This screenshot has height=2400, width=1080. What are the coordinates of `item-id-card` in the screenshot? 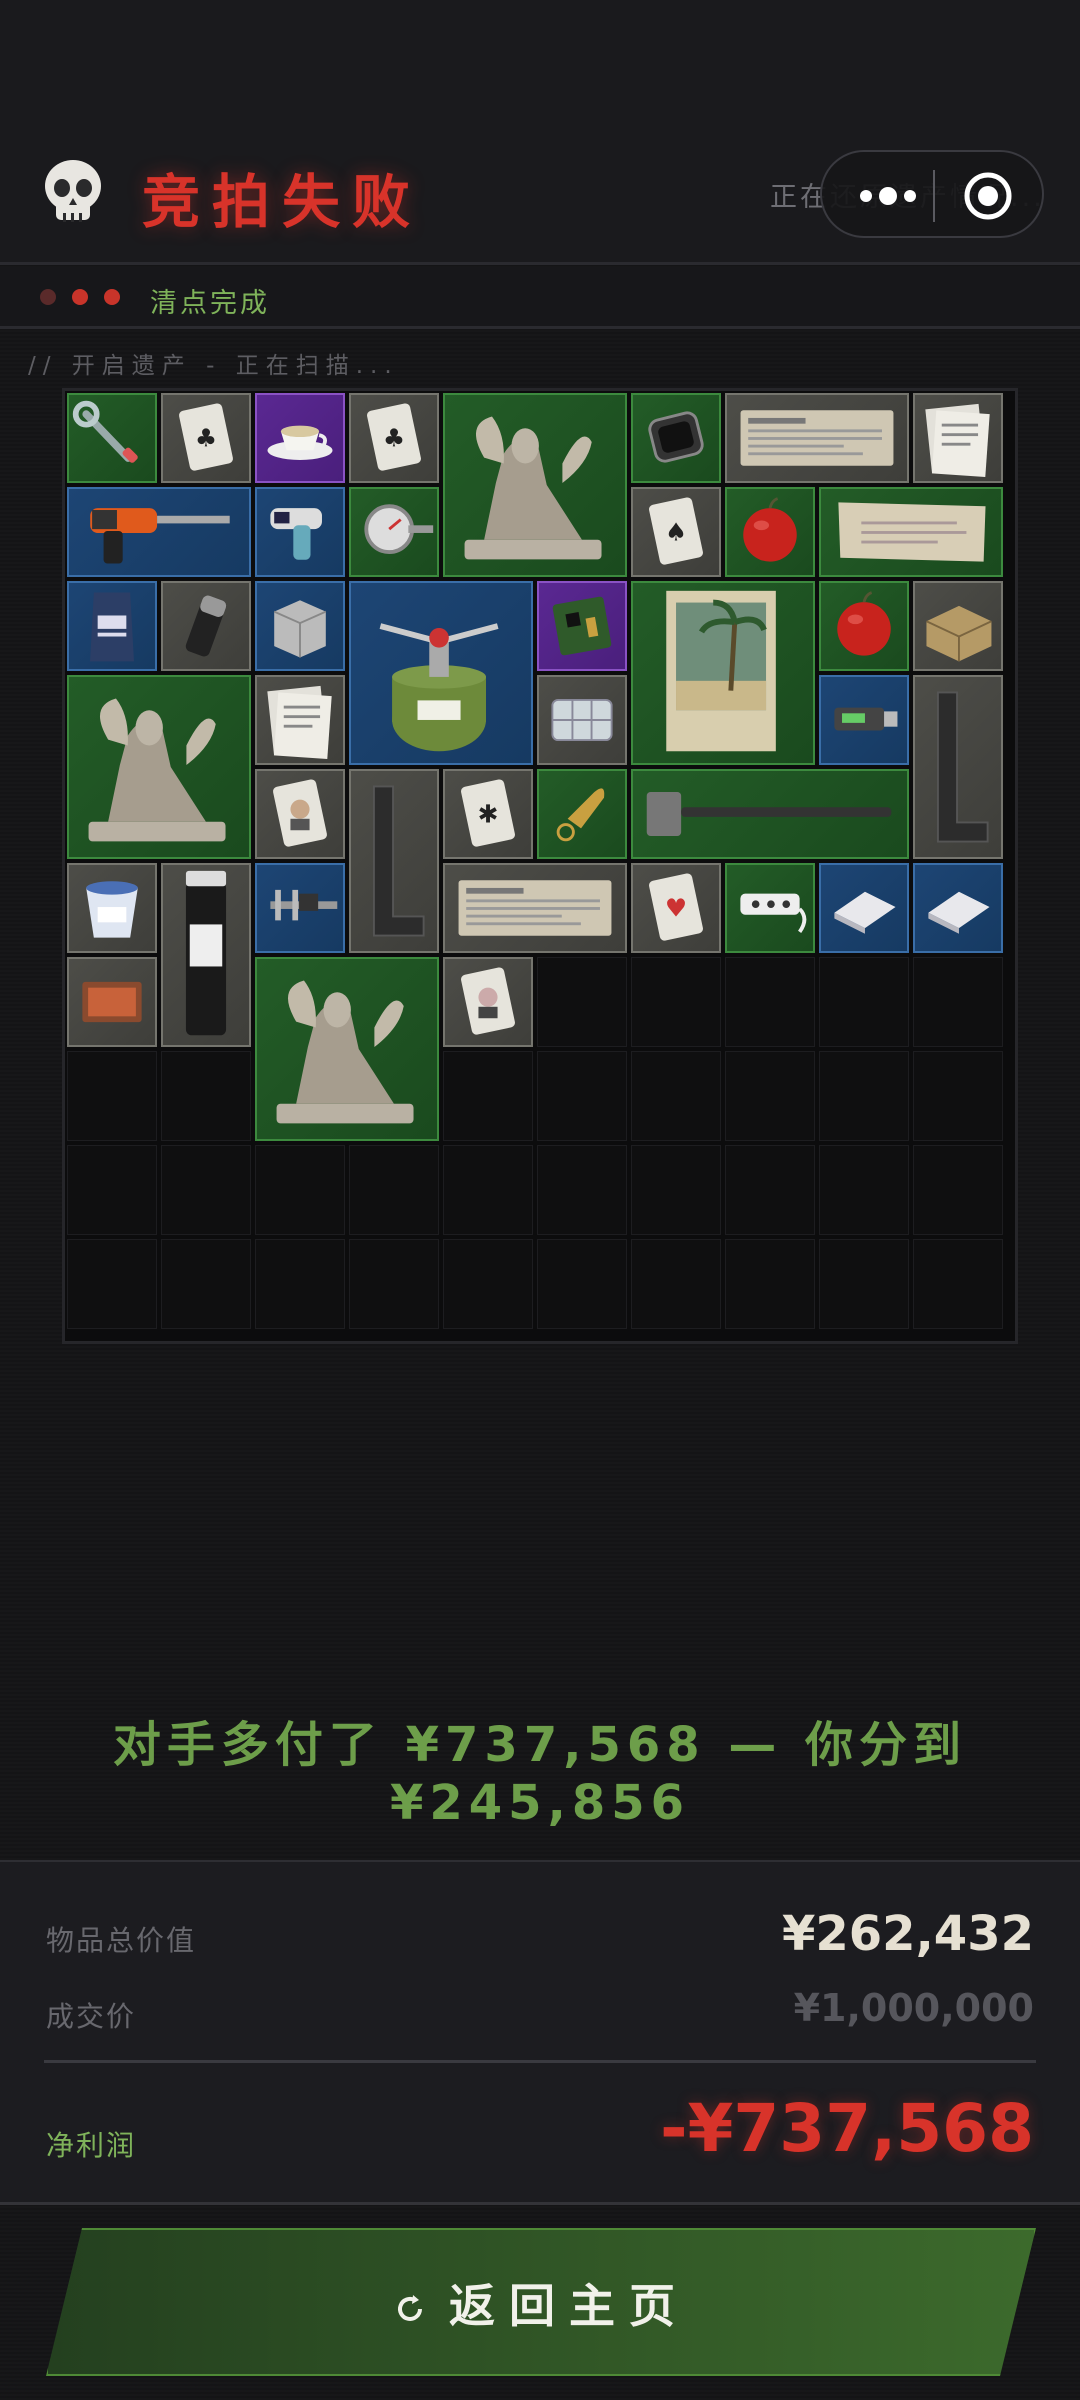 It's located at (300, 814).